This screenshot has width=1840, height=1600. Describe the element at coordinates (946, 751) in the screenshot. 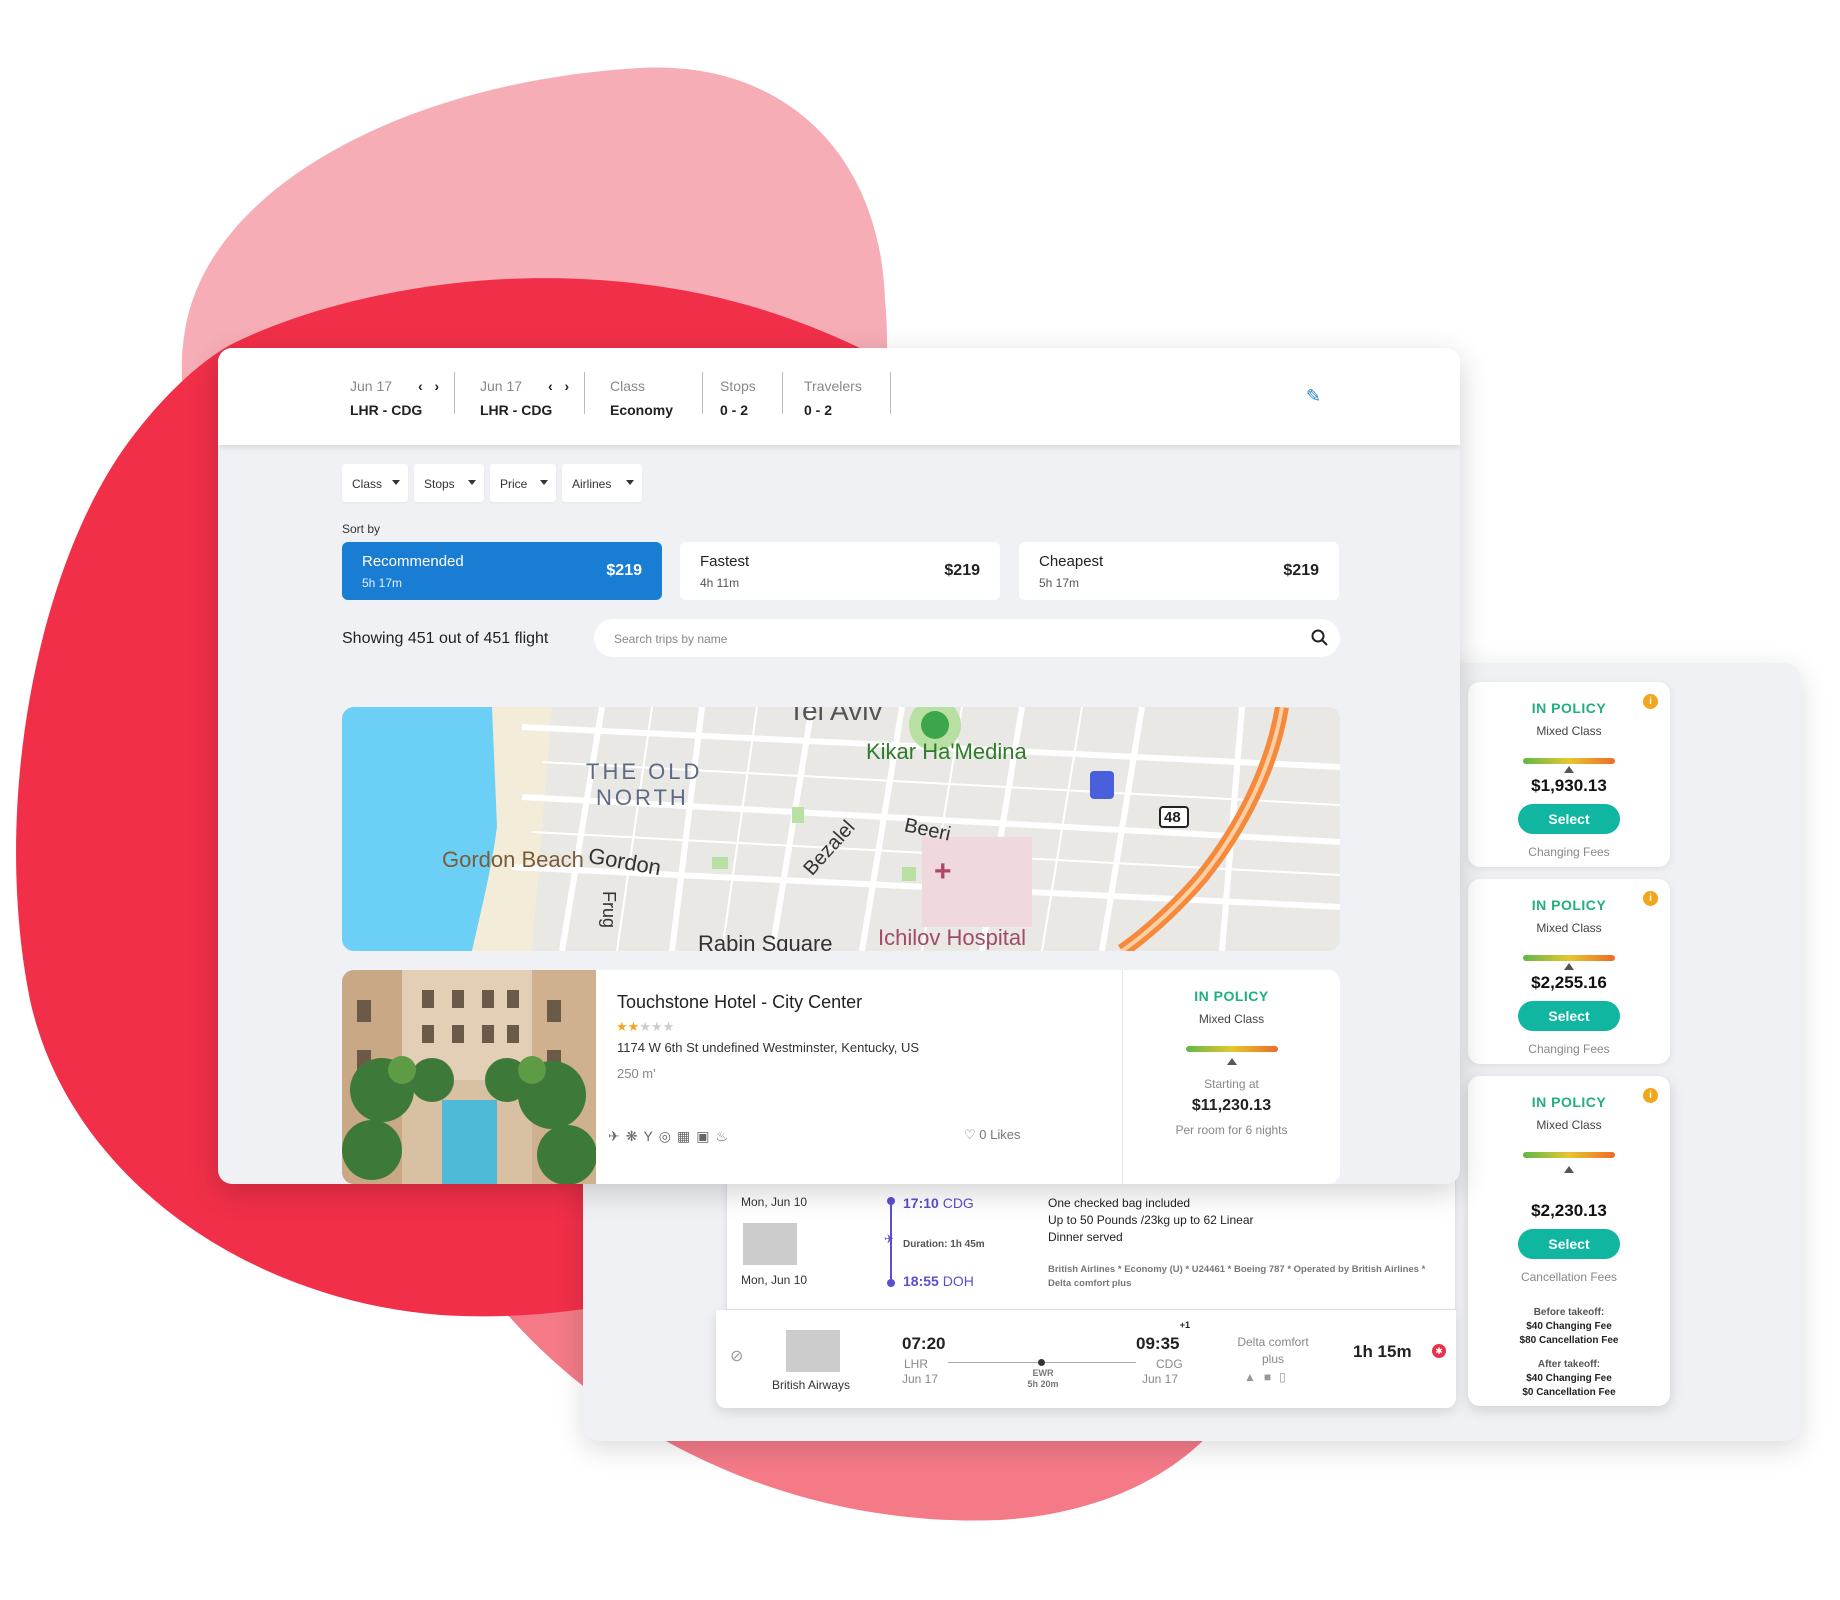

I see `map-label: Kikar Ha'Medina` at that location.